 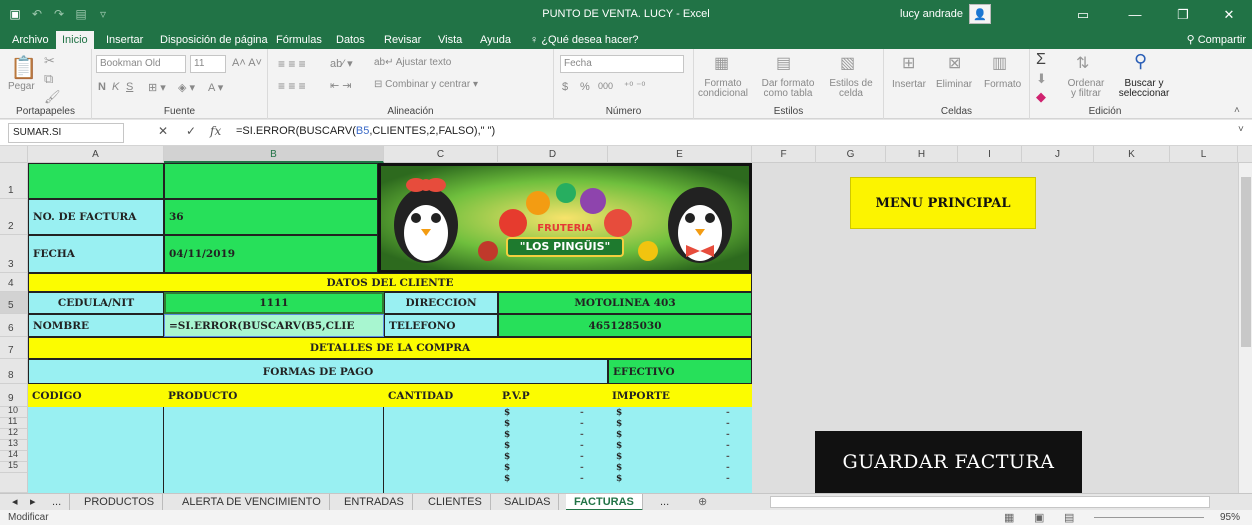 I want to click on tab-vista: Vista, so click(x=450, y=40).